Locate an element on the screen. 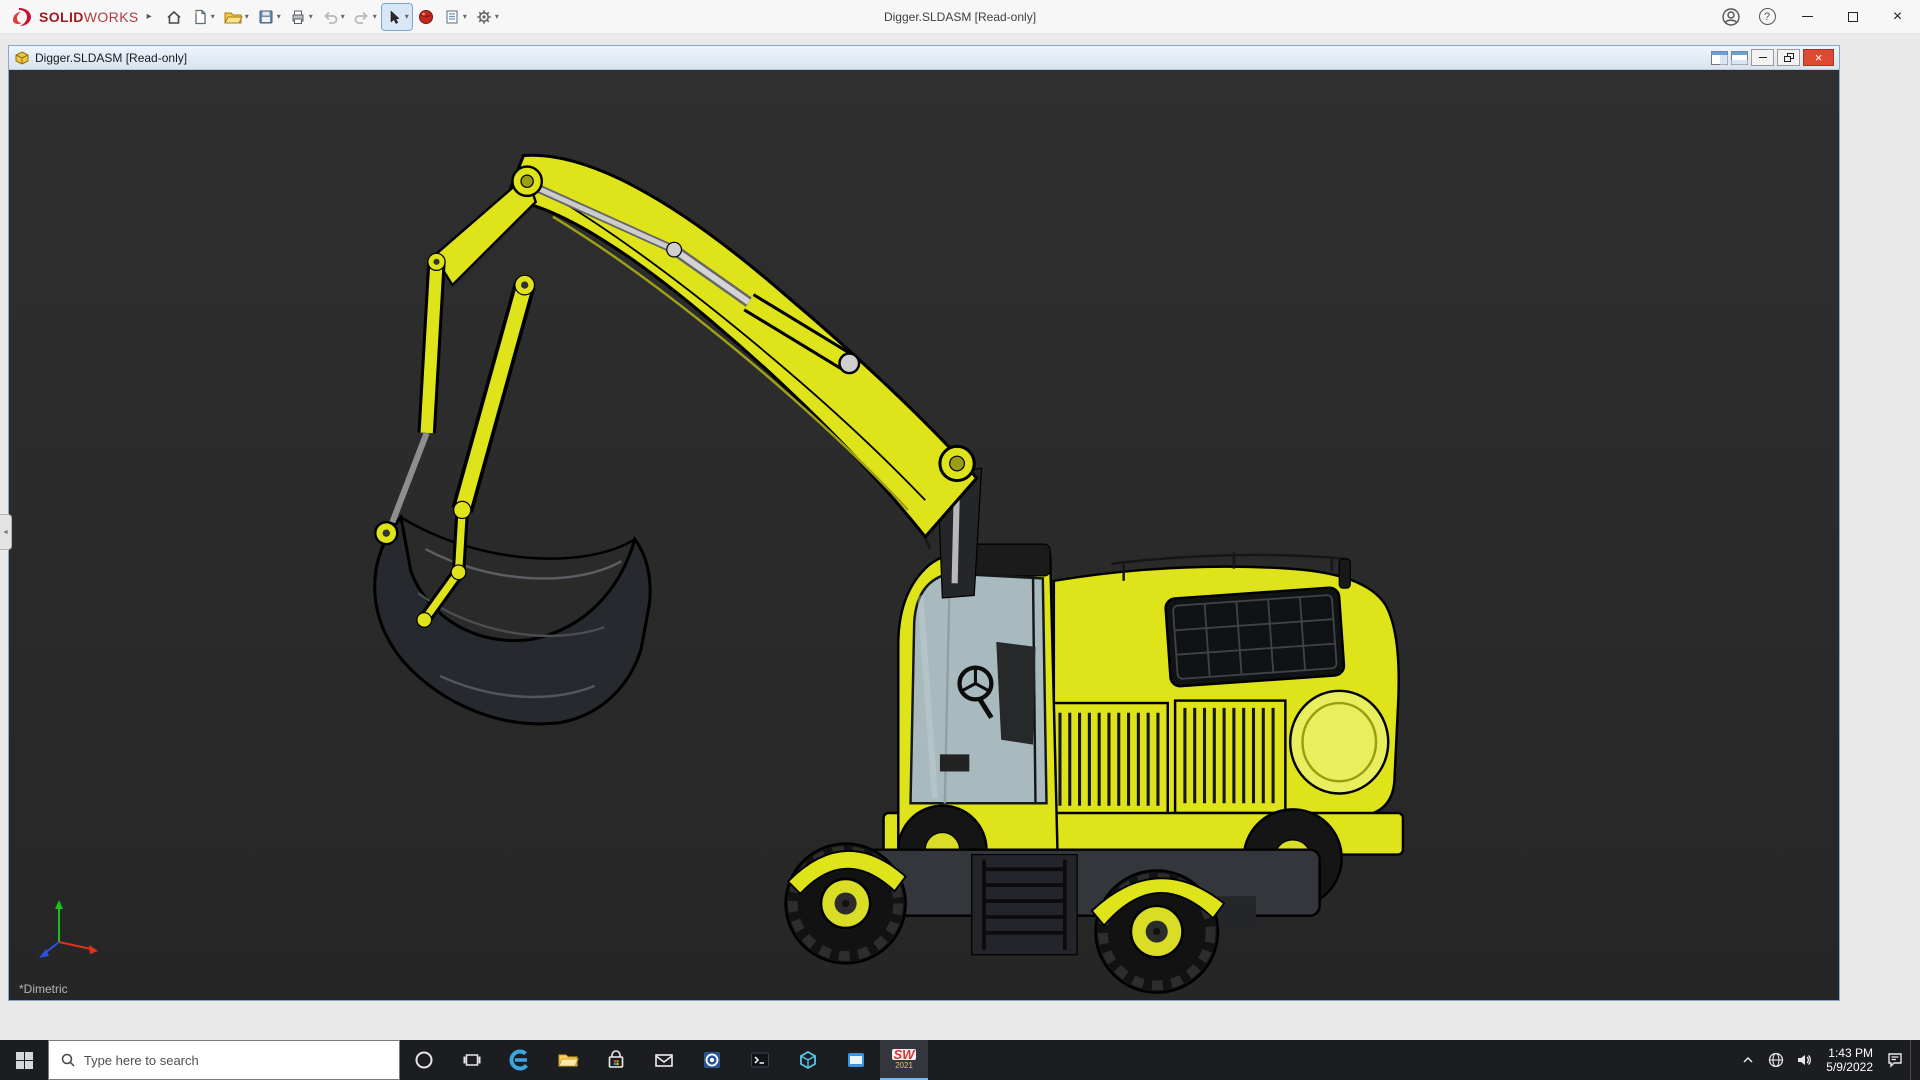 The image size is (1920, 1080). assembly-document-icon is located at coordinates (22, 57).